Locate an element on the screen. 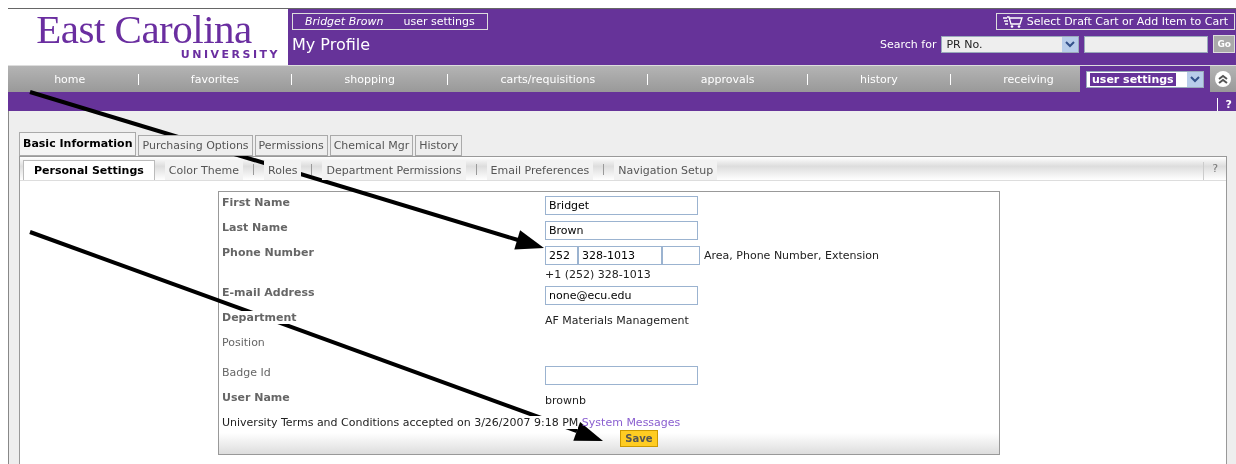 The width and height of the screenshot is (1236, 464). sub-tab: Roles is located at coordinates (283, 170).